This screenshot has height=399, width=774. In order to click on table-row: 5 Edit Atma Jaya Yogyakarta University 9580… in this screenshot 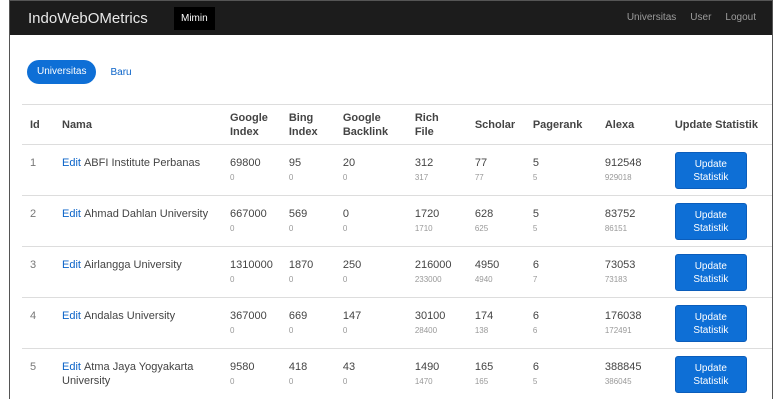, I will do `click(397, 373)`.